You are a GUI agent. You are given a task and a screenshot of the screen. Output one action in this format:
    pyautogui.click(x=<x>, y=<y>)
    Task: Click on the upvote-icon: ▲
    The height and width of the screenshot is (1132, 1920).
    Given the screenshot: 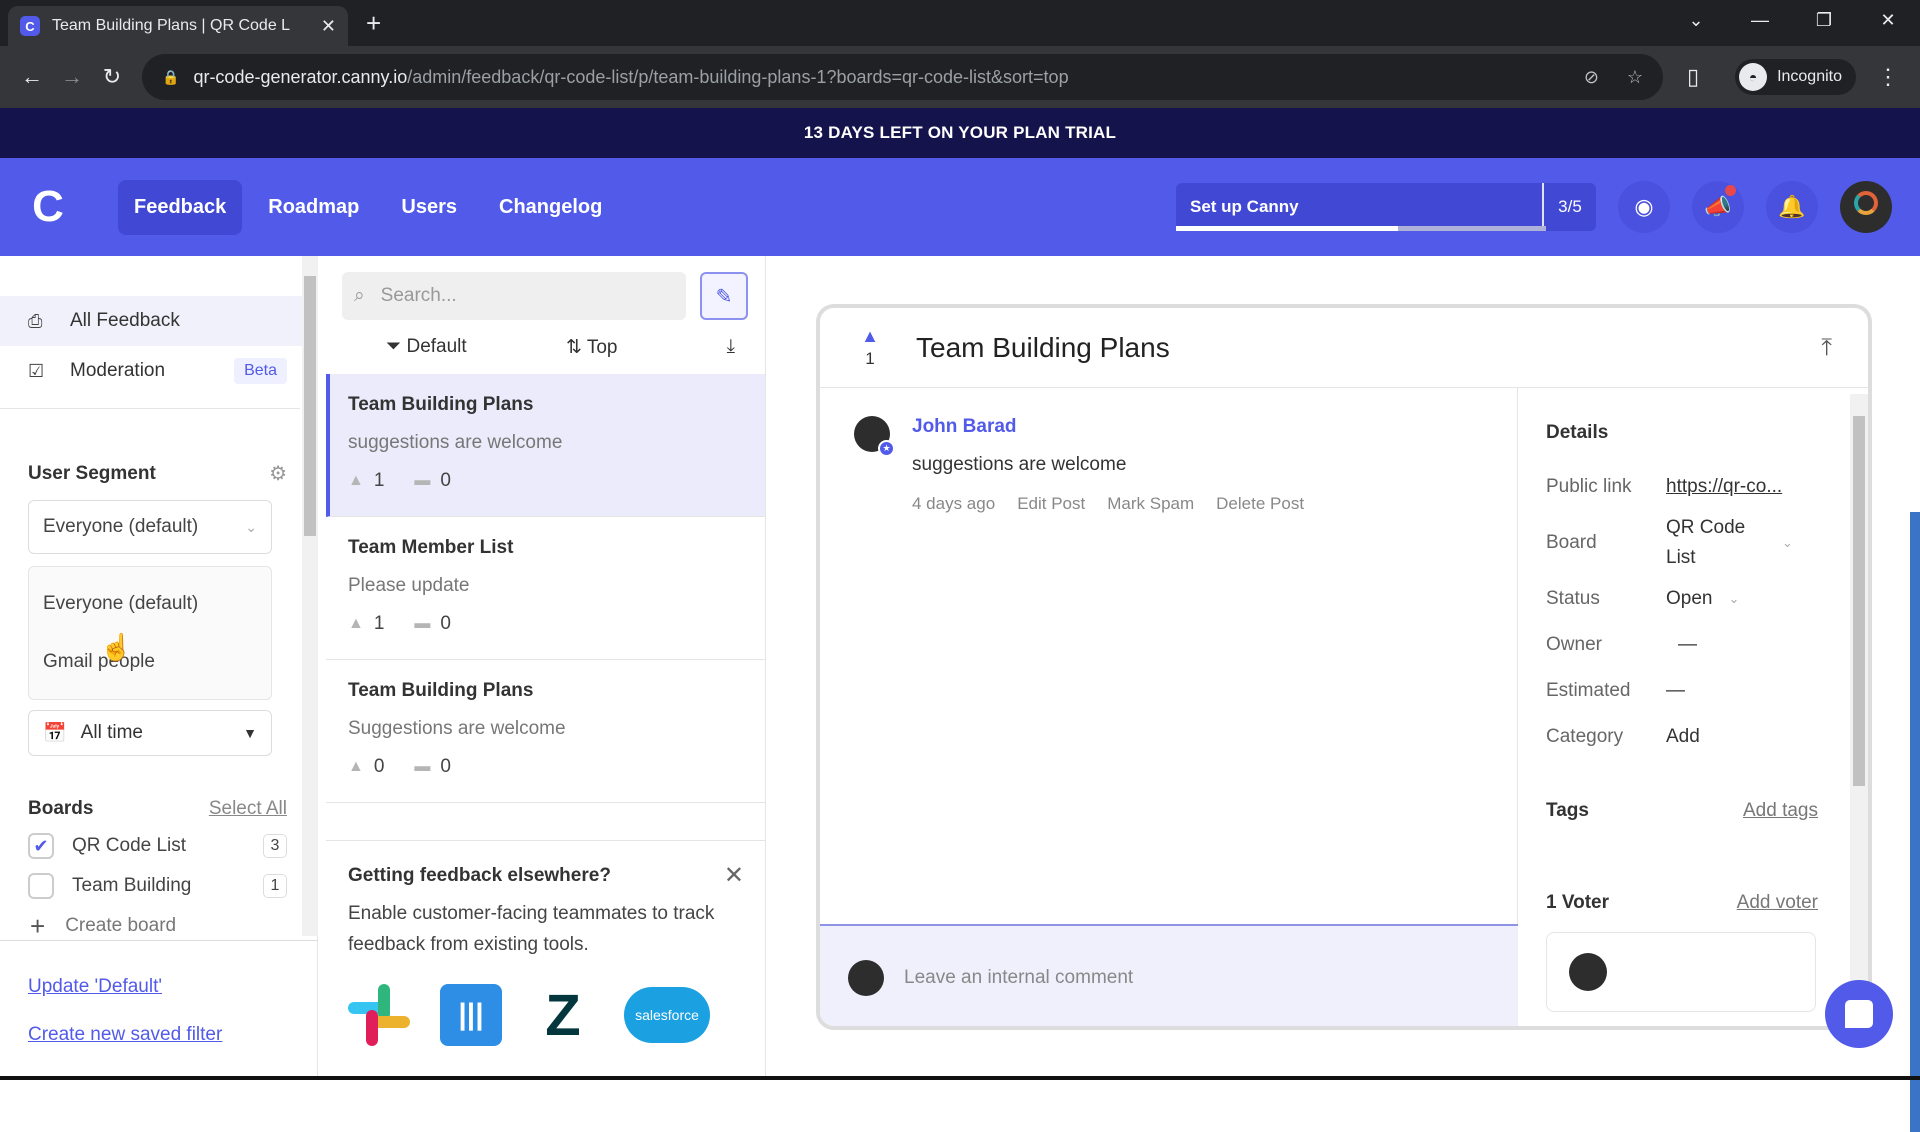 What is the action you would take?
    pyautogui.click(x=356, y=767)
    